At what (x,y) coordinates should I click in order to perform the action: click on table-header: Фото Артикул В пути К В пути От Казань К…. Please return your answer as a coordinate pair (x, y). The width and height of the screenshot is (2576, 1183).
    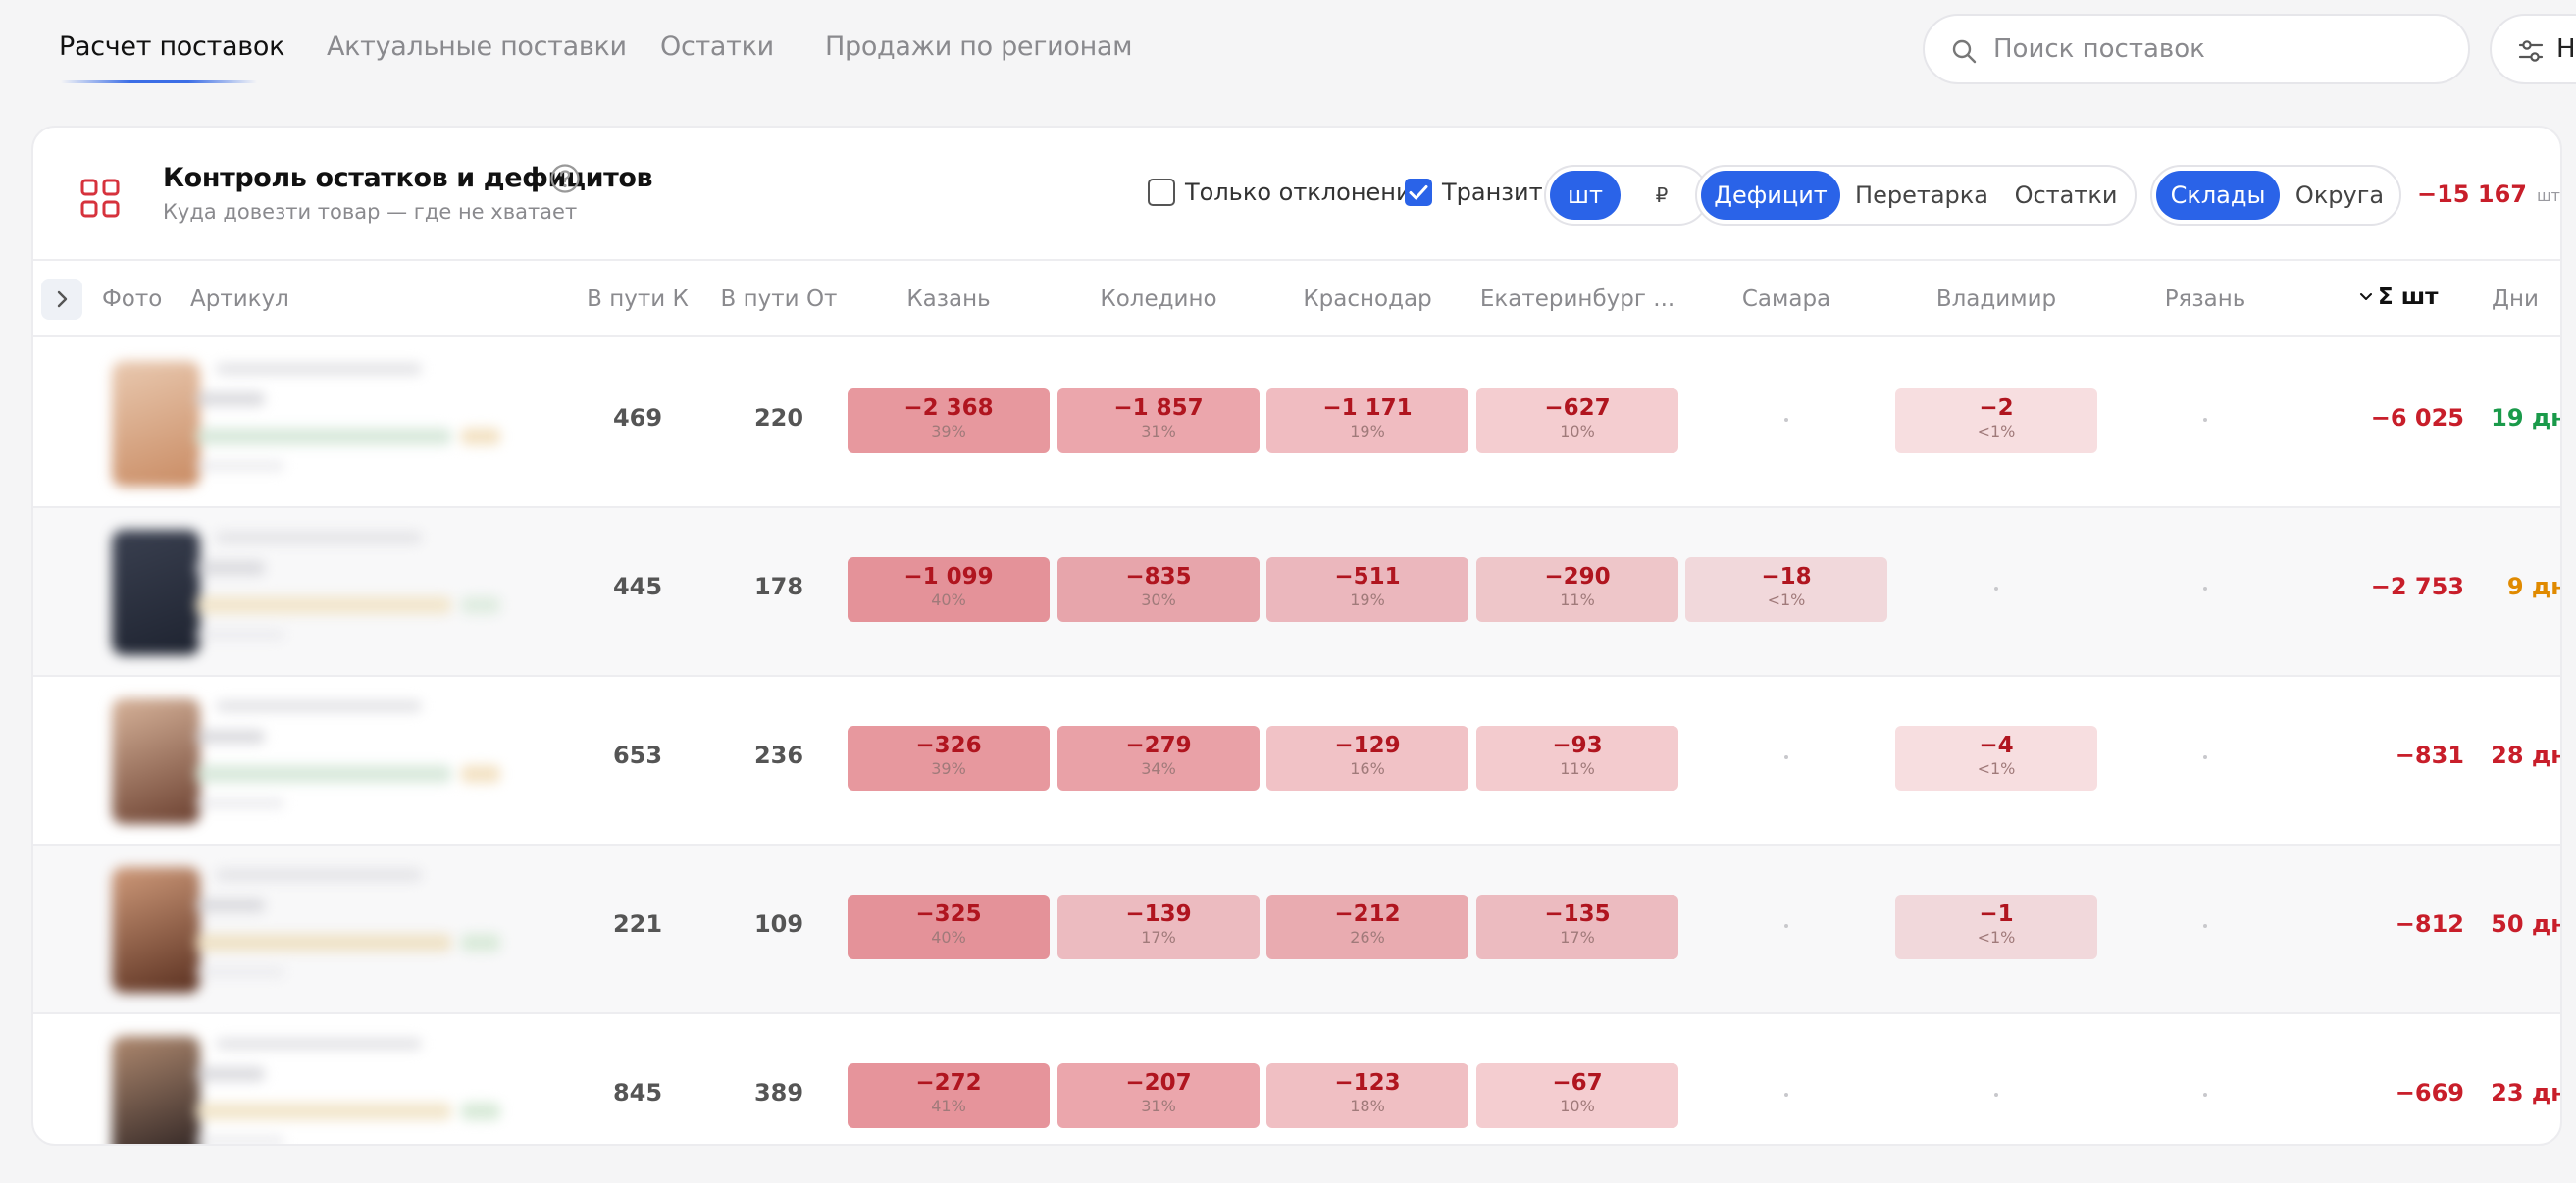
    Looking at the image, I should click on (1296, 299).